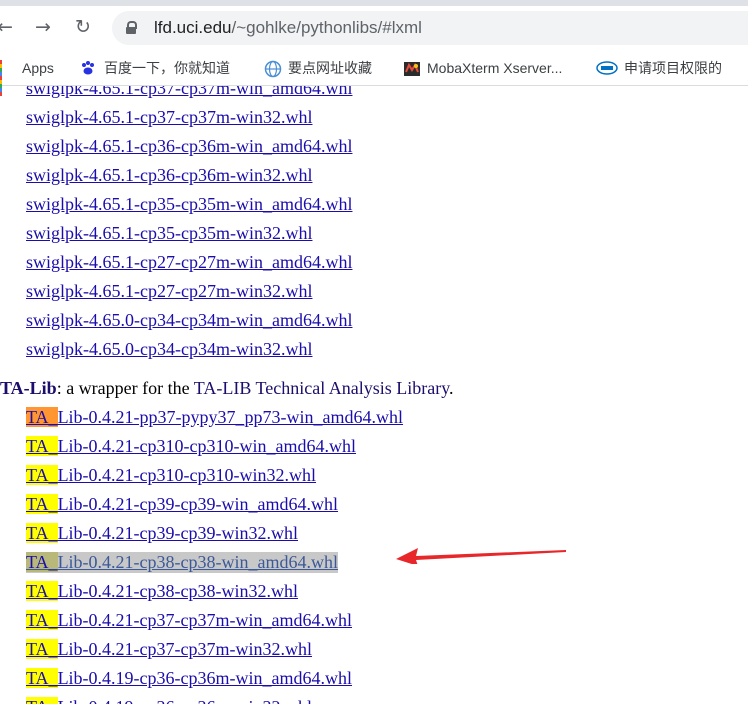 This screenshot has height=704, width=748. What do you see at coordinates (374, 3) in the screenshot?
I see `tab-strip-edge` at bounding box center [374, 3].